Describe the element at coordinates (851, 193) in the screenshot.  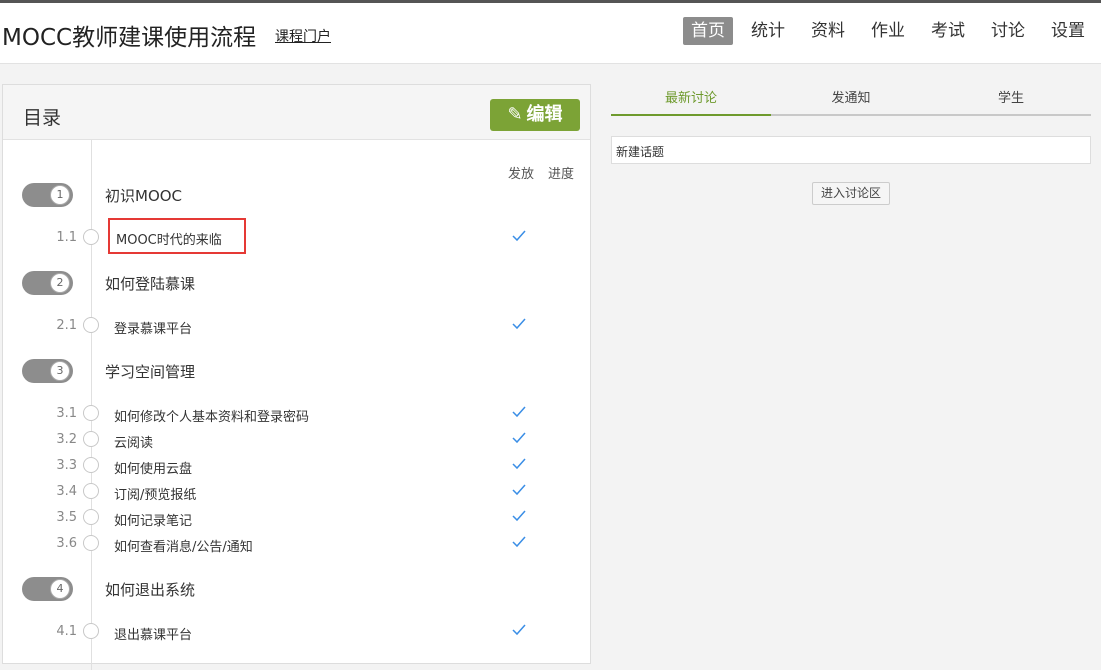
I see `enter-discussion-button: 进入讨论区` at that location.